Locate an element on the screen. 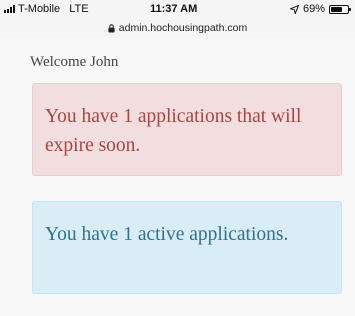  status-right: 69% is located at coordinates (320, 9).